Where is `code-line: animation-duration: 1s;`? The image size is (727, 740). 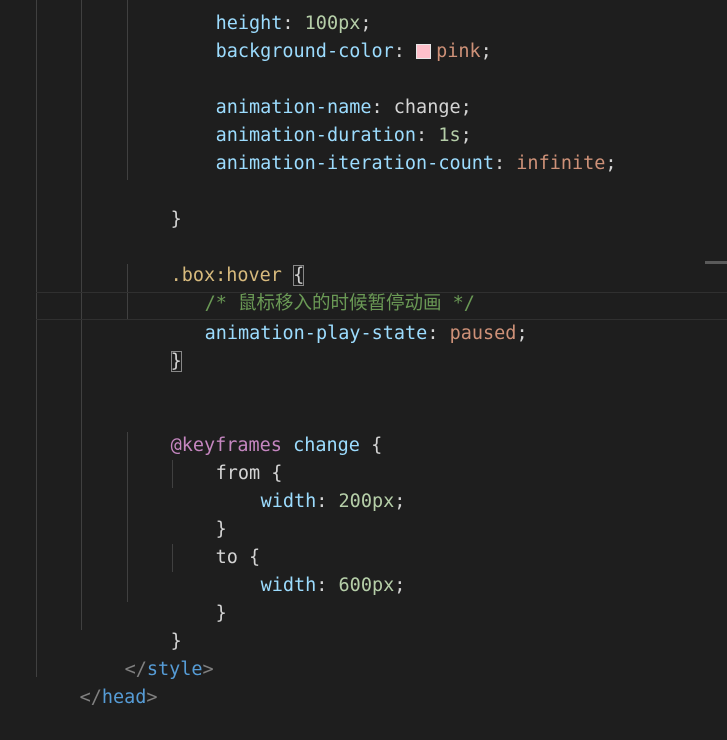
code-line: animation-duration: 1s; is located at coordinates (343, 135).